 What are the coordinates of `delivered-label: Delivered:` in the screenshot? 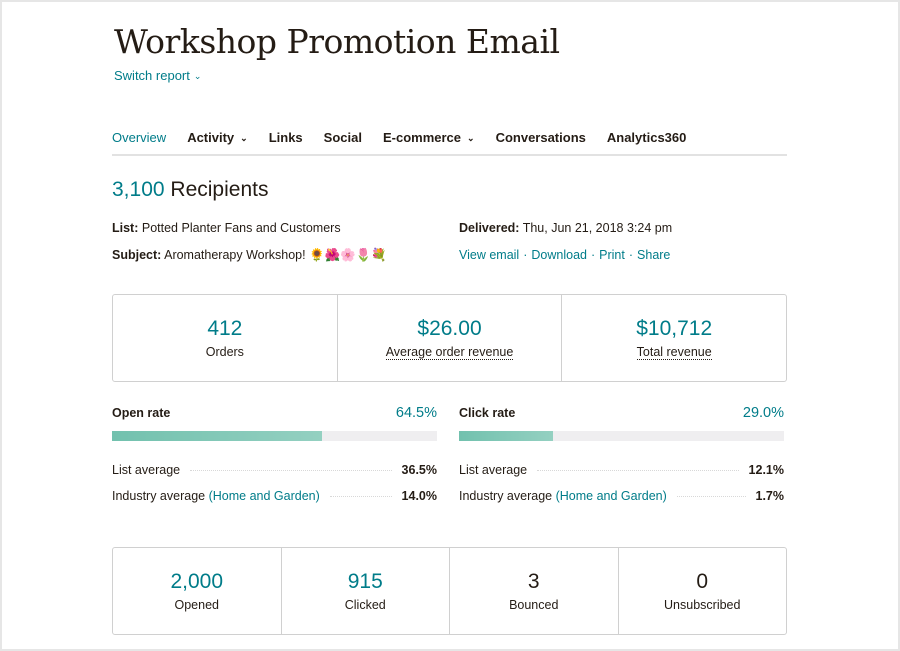 It's located at (489, 228).